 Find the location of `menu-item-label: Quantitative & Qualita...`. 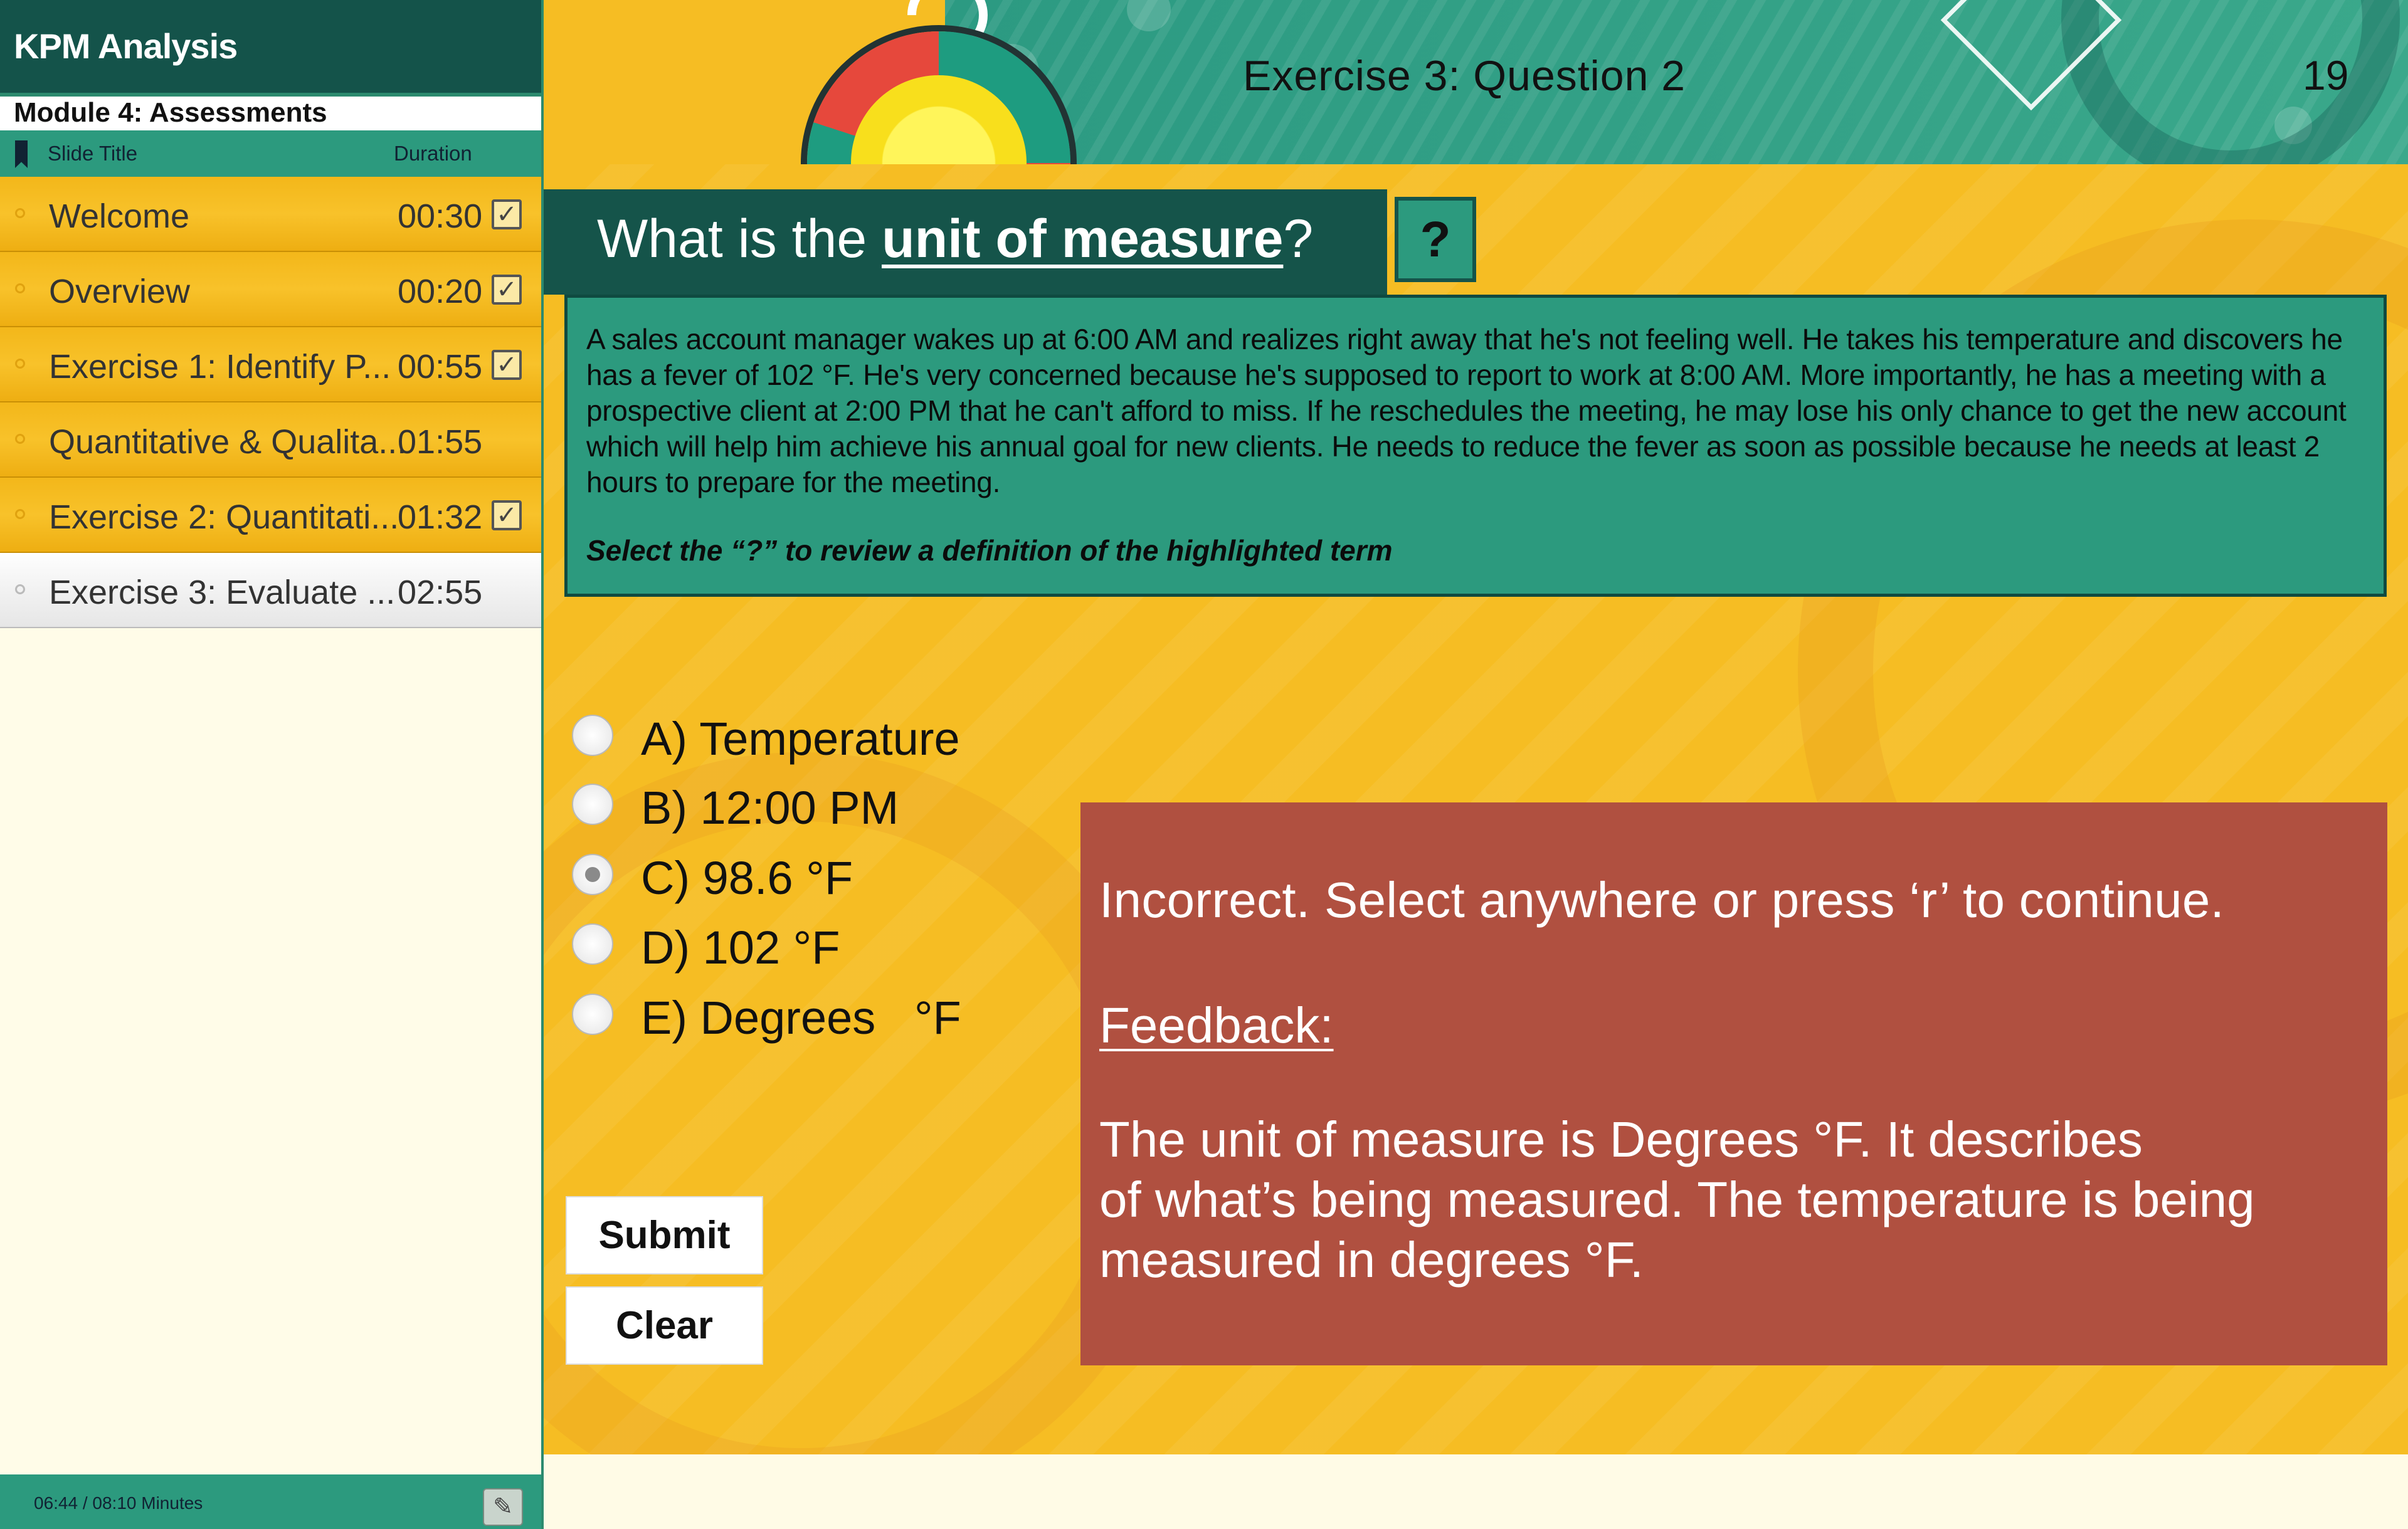

menu-item-label: Quantitative & Qualita... is located at coordinates (228, 442).